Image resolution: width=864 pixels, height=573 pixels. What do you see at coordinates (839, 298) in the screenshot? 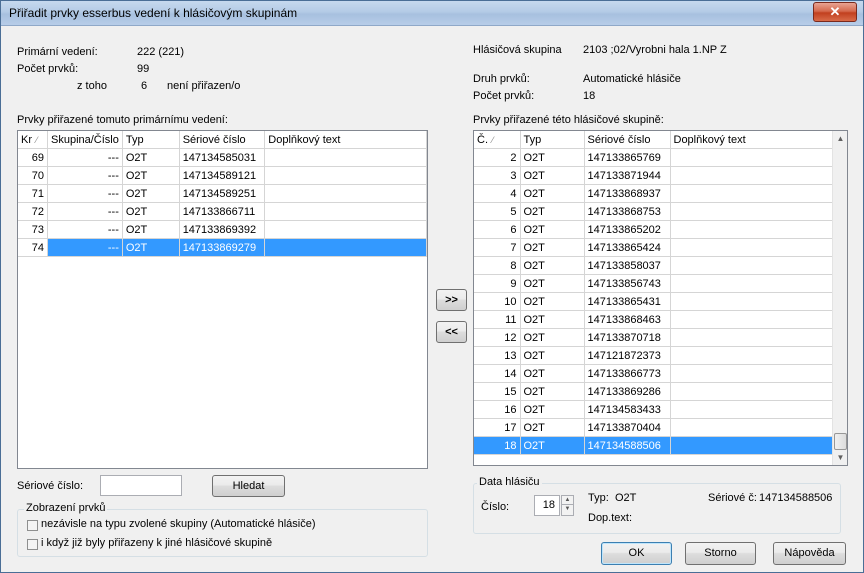
I see `right-grid-scrollbar: ▲ ▼` at bounding box center [839, 298].